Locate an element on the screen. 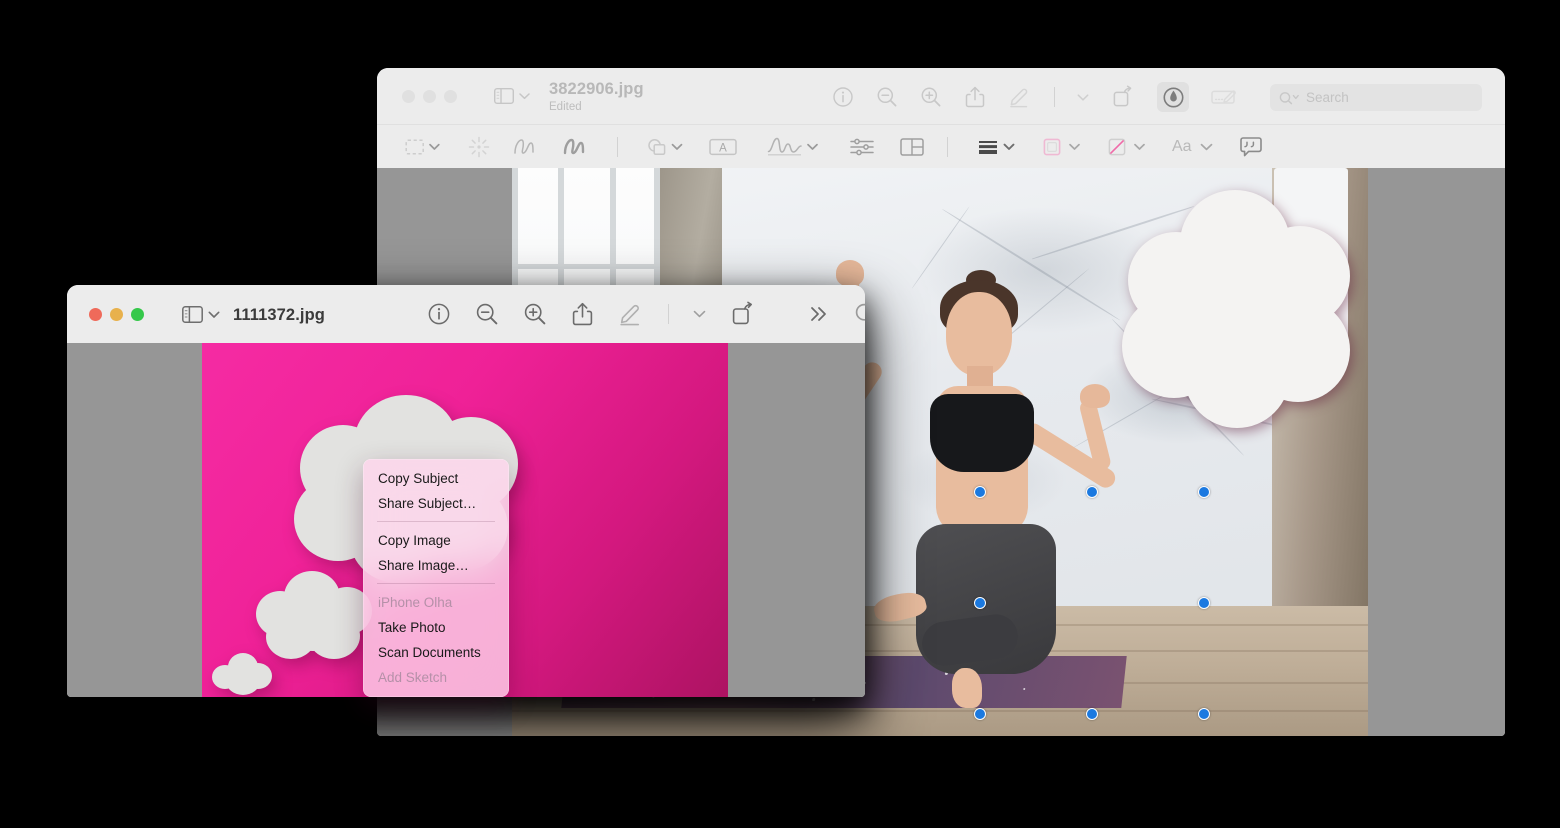 This screenshot has height=828, width=1560. menu-item-add-sketch: Add Sketch is located at coordinates (413, 677).